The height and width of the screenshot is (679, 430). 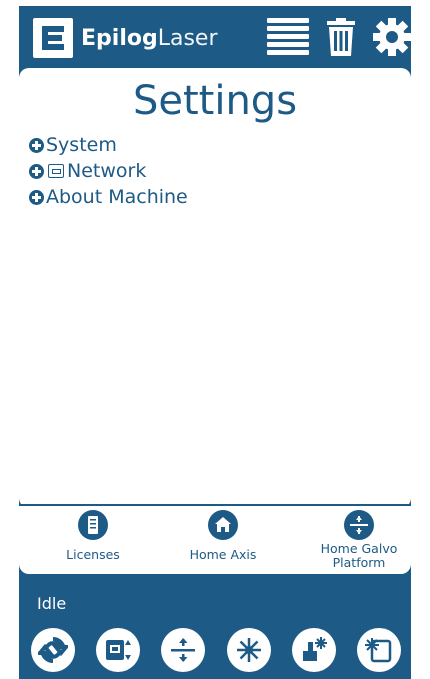 I want to click on home-icon, so click(x=223, y=525).